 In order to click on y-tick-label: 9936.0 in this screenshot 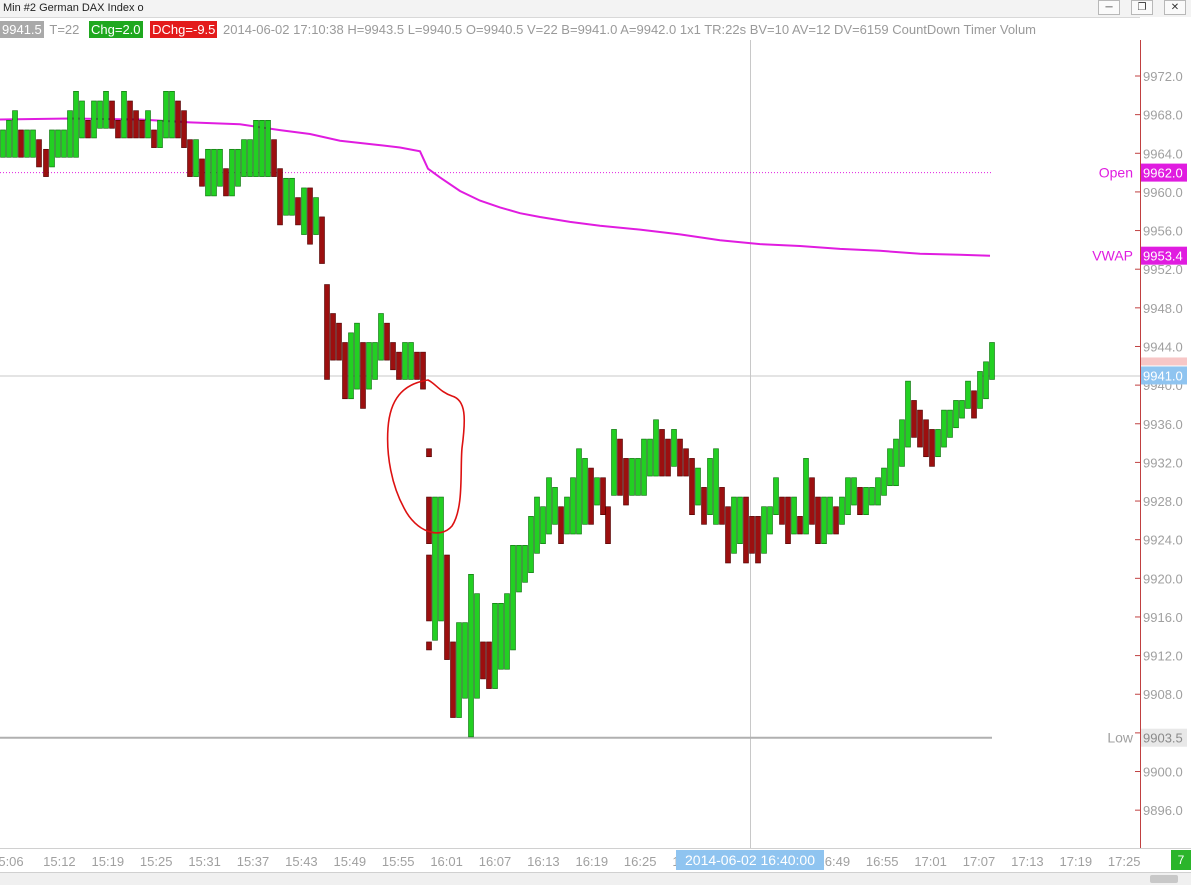, I will do `click(1163, 424)`.